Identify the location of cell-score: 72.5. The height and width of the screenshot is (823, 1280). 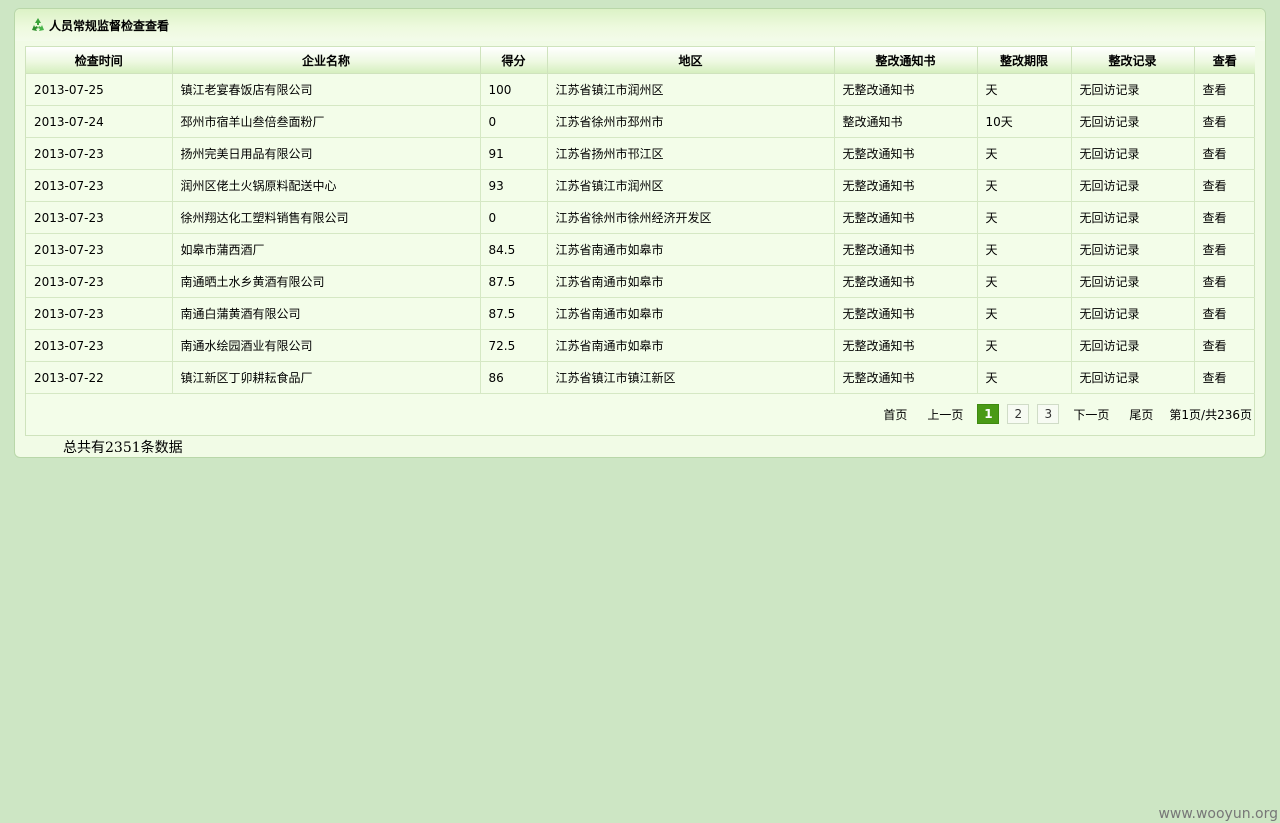
(513, 345).